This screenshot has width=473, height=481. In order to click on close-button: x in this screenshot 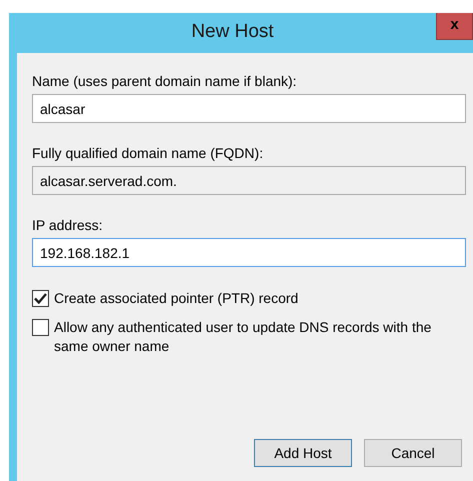, I will do `click(454, 26)`.